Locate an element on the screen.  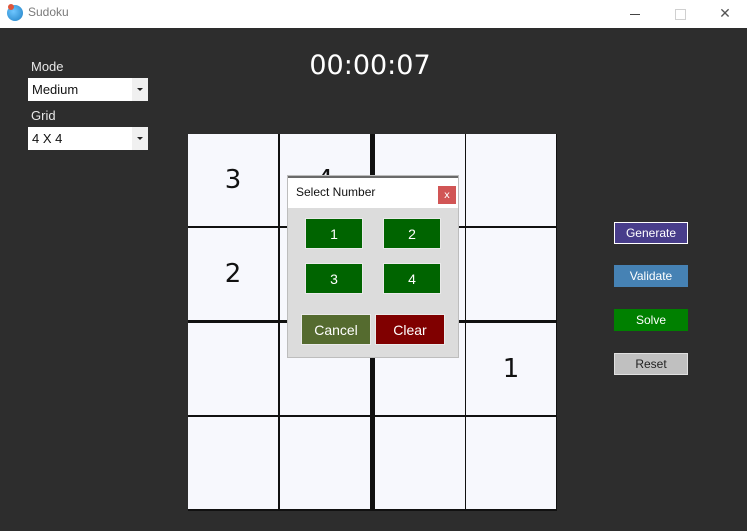
board-cell-r4-c3 is located at coordinates (420, 463).